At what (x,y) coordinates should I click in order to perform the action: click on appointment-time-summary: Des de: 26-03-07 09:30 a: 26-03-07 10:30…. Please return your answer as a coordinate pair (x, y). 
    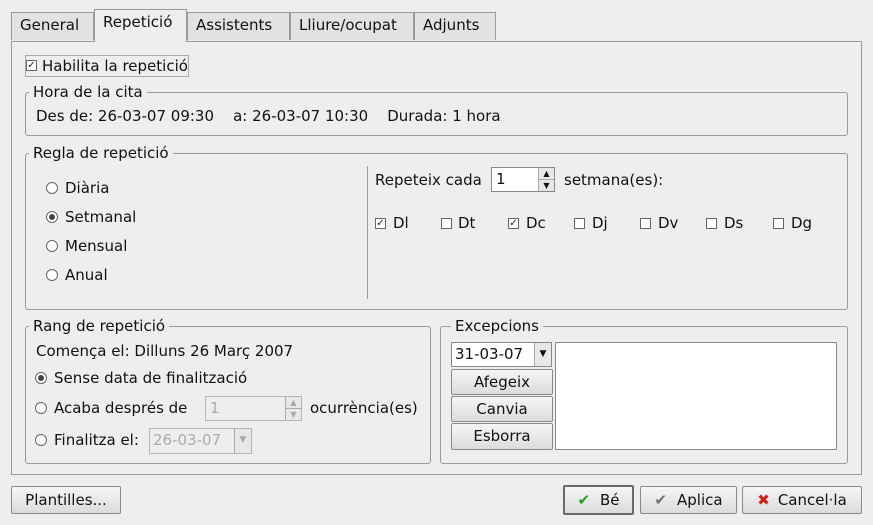
    Looking at the image, I should click on (268, 116).